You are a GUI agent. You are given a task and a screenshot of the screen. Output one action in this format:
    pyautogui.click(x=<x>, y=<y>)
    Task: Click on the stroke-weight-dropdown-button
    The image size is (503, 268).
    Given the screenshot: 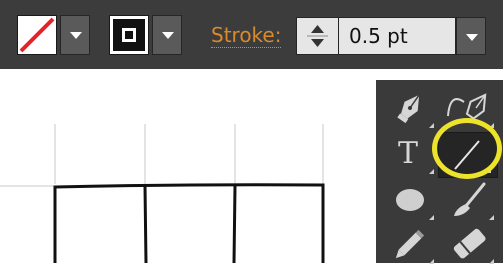 What is the action you would take?
    pyautogui.click(x=471, y=36)
    